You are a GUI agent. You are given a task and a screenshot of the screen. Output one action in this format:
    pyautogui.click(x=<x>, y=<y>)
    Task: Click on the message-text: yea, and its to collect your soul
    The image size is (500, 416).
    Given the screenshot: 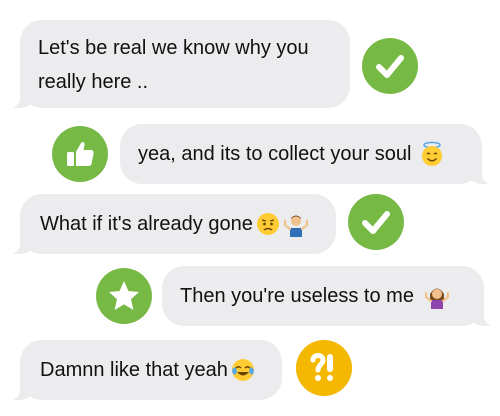 What is the action you would take?
    pyautogui.click(x=275, y=154)
    